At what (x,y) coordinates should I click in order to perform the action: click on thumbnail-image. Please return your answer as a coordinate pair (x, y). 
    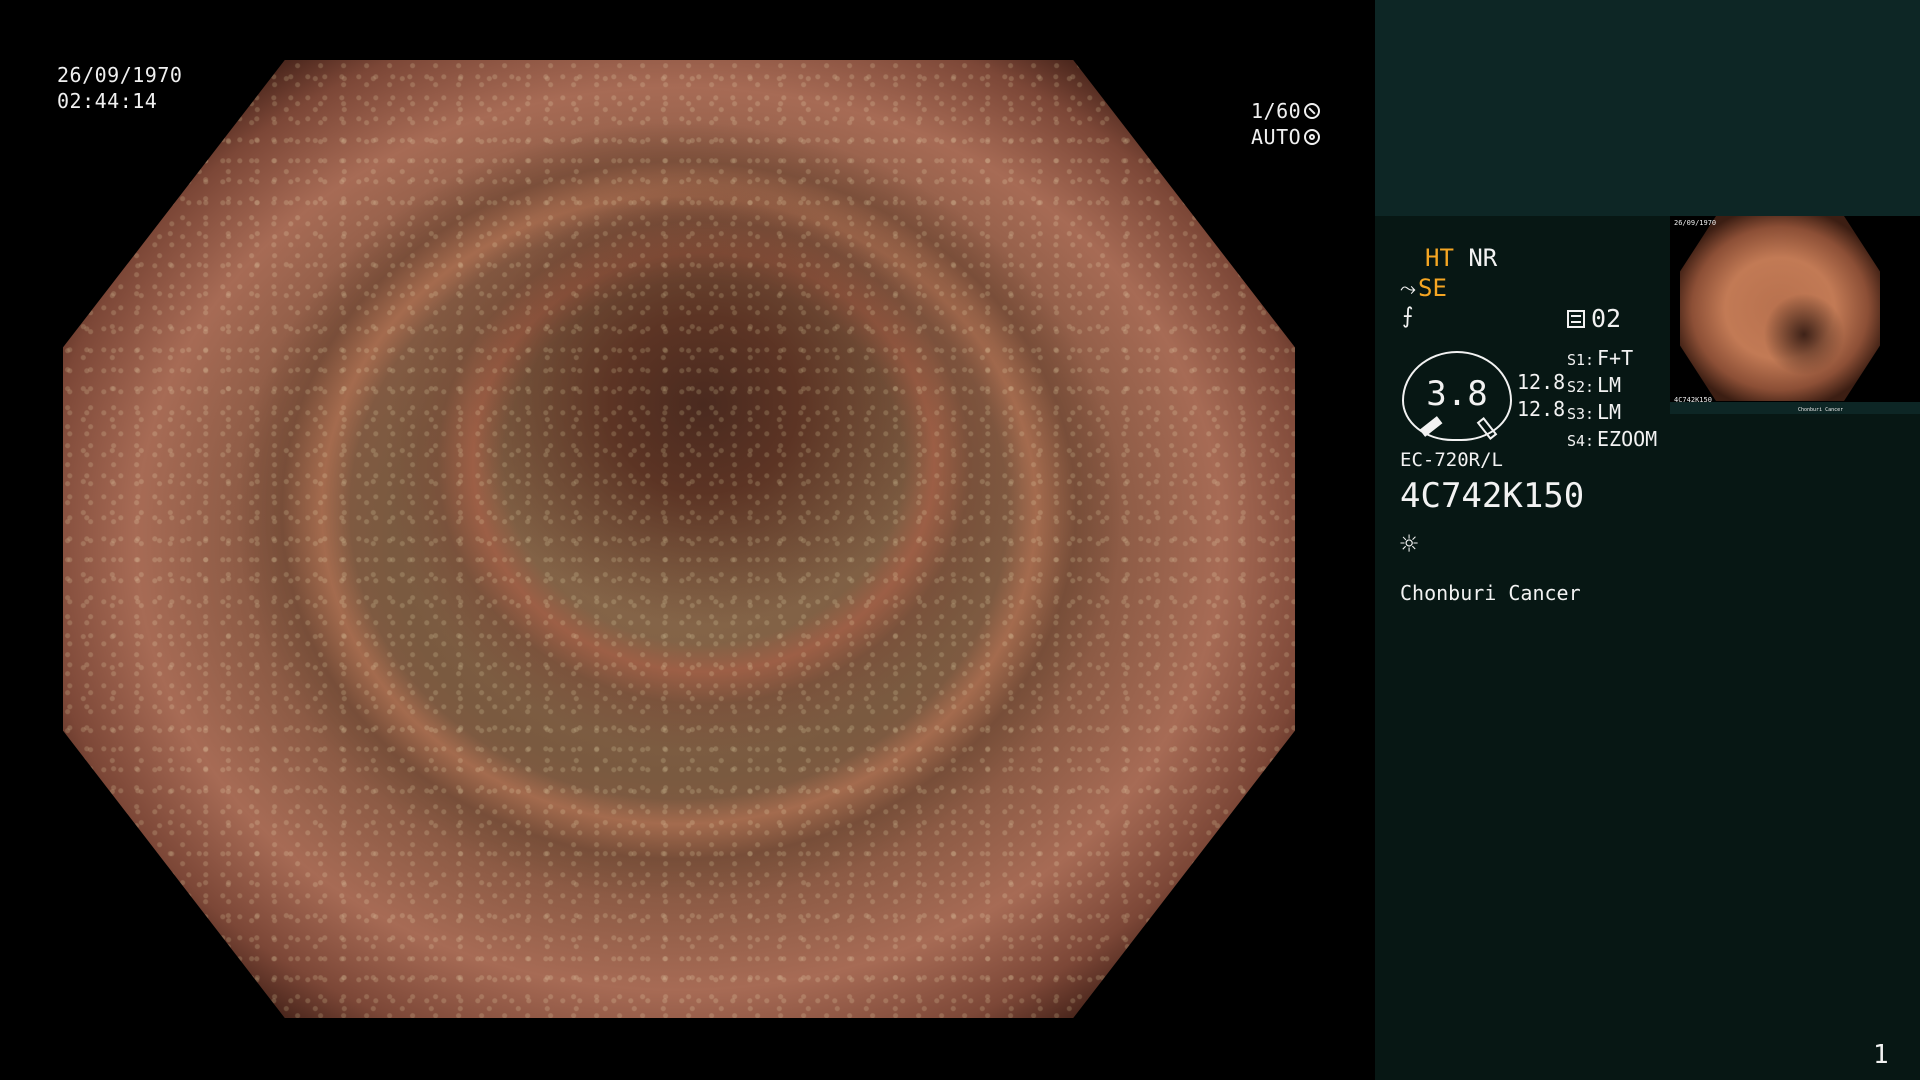
    Looking at the image, I should click on (1780, 308).